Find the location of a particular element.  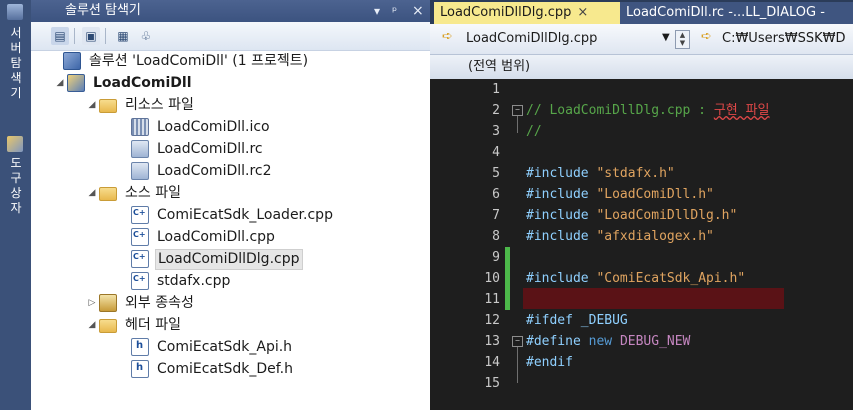

code-token: // LoadComiDllDlg.cpp : is located at coordinates (620, 110).